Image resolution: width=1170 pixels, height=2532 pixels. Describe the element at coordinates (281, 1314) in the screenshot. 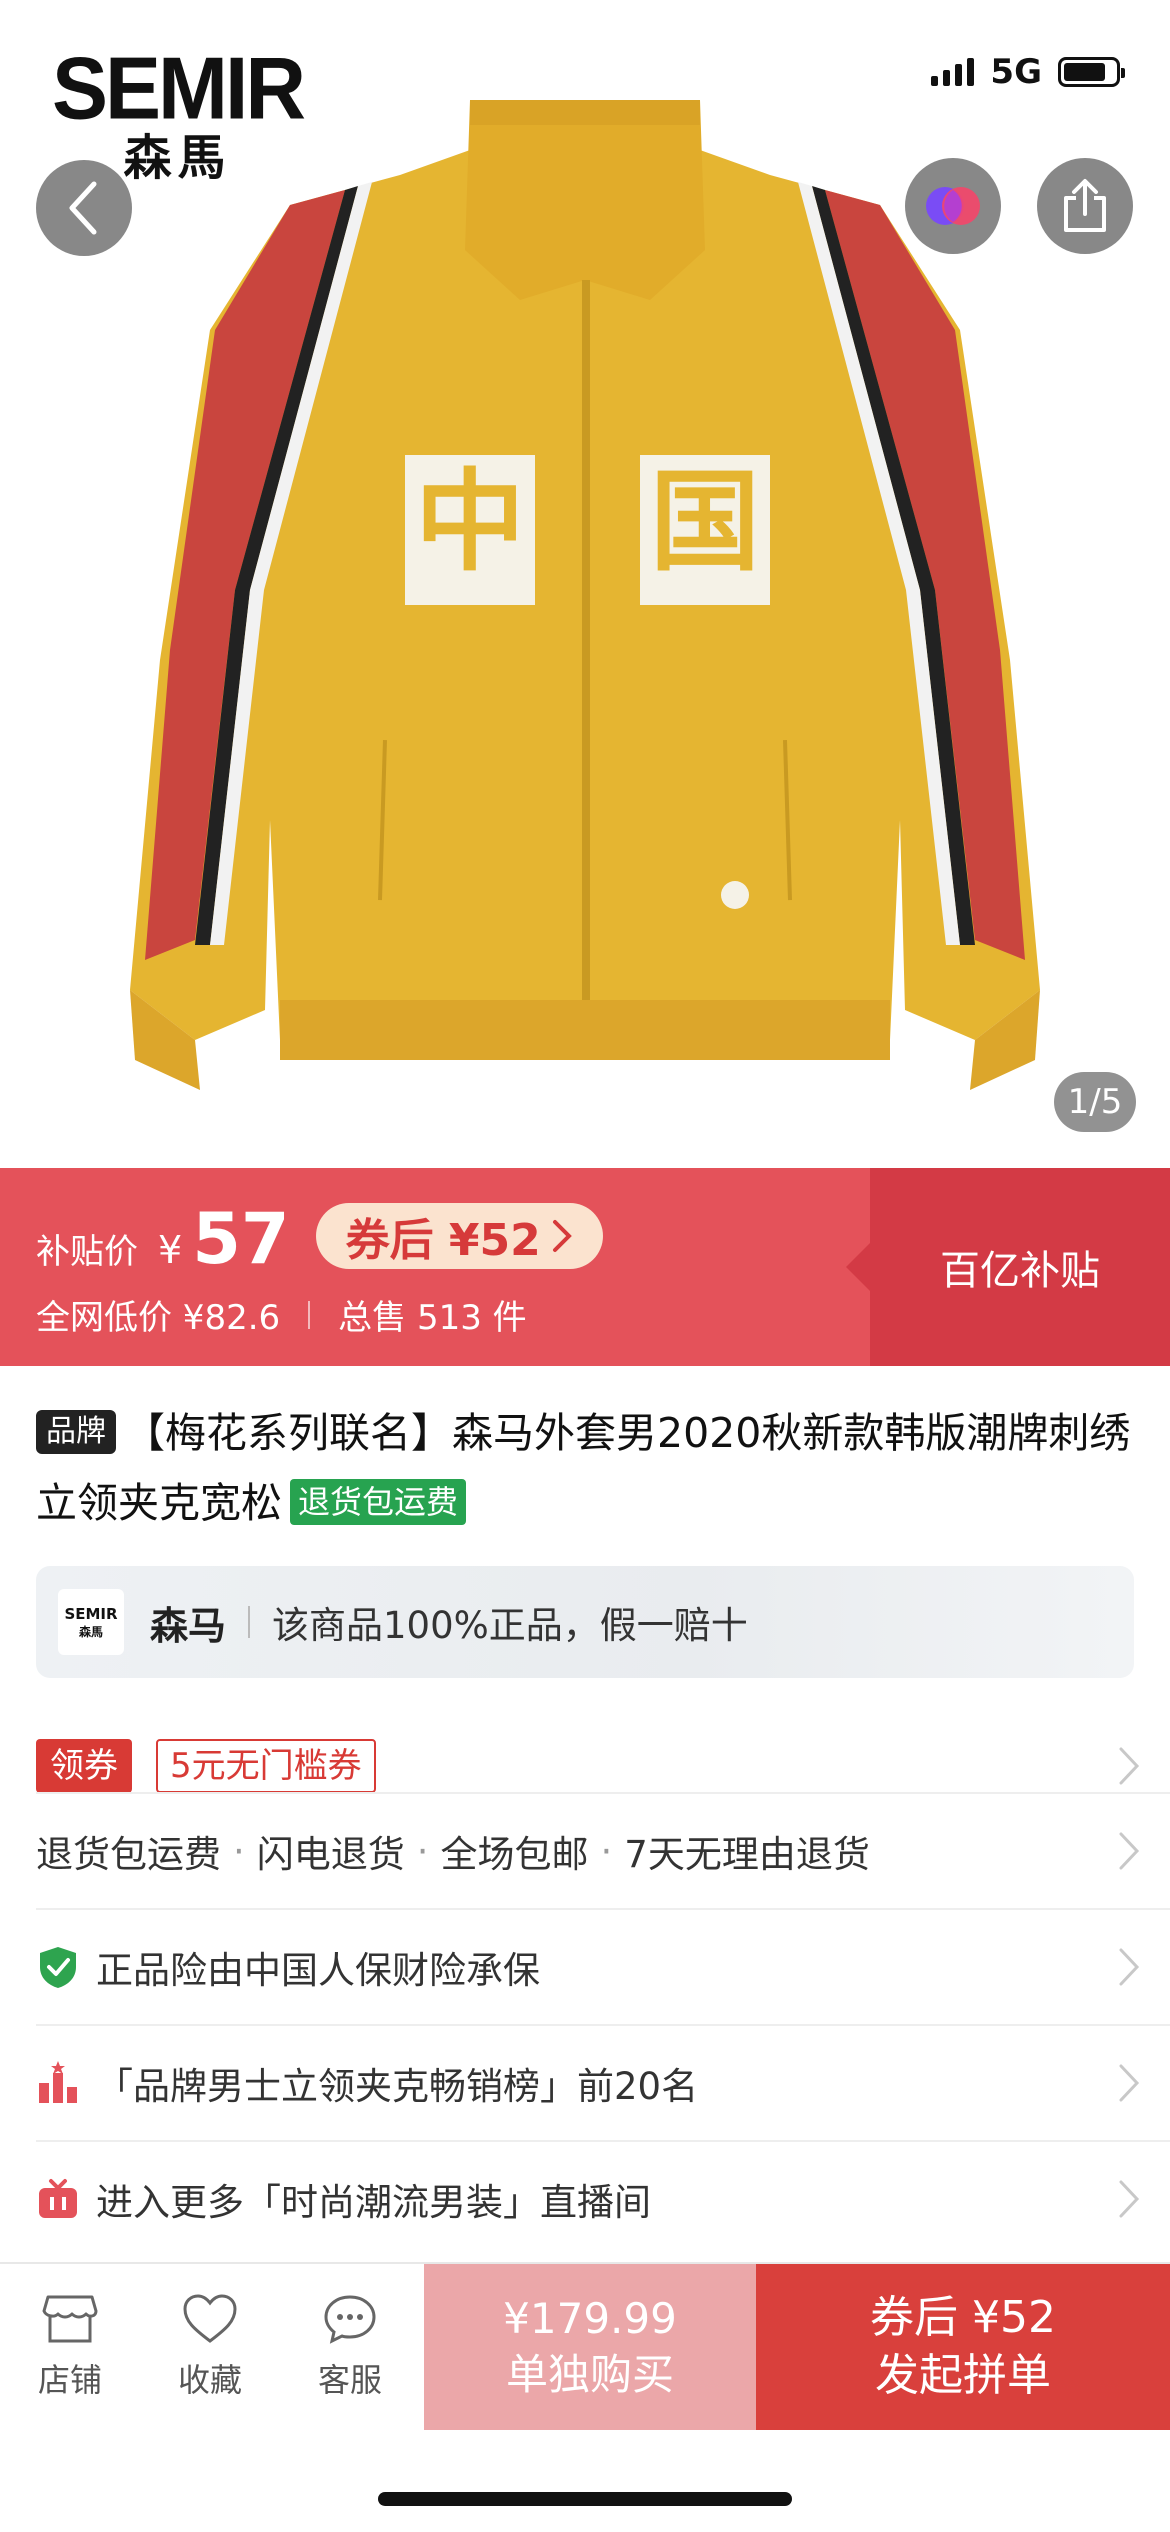

I see `price-meta: 全网低价 ¥82.6 总售 513 件` at that location.